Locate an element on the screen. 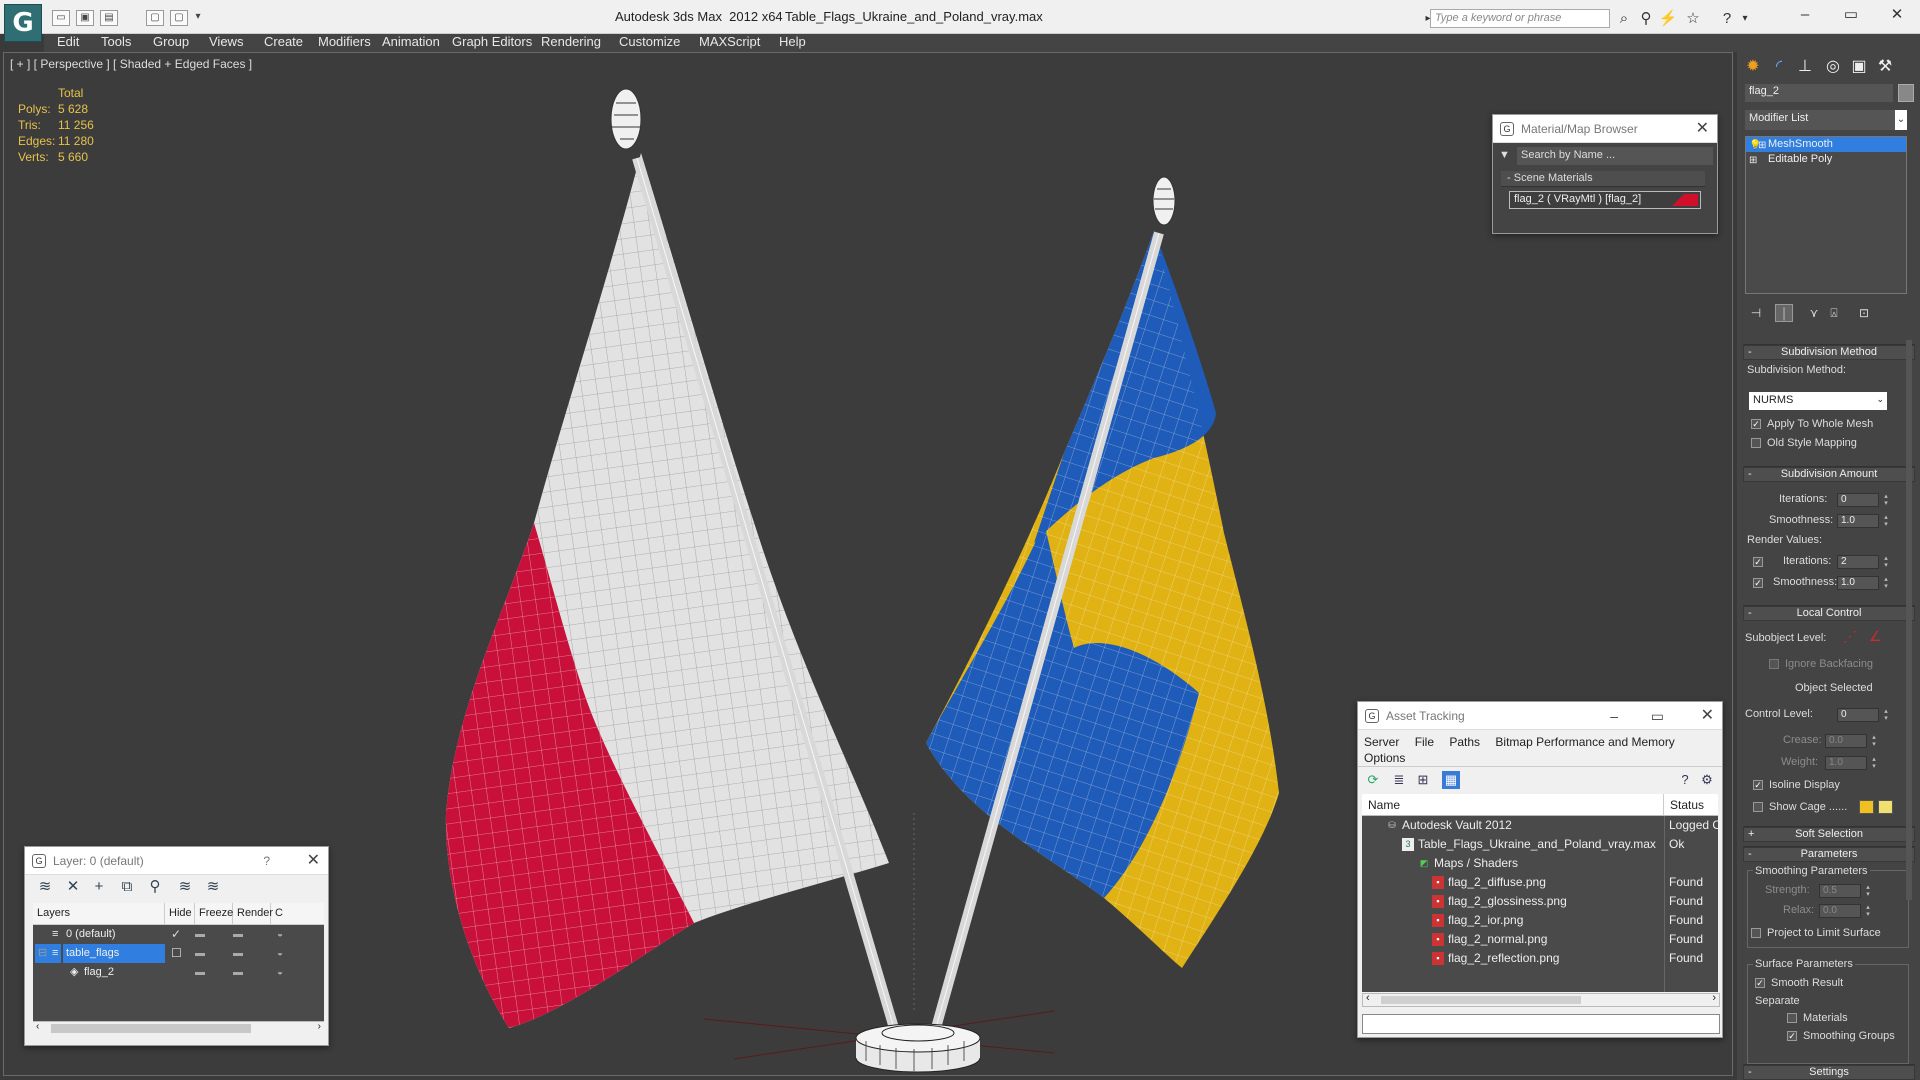  rollout-header: - Settings is located at coordinates (1829, 1072).